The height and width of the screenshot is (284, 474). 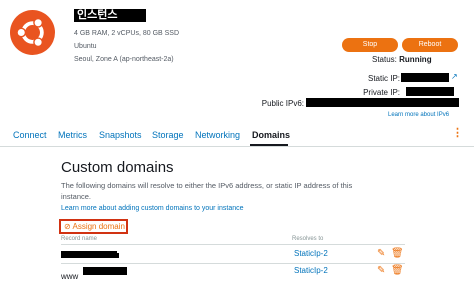 I want to click on row-divider, so click(x=233, y=263).